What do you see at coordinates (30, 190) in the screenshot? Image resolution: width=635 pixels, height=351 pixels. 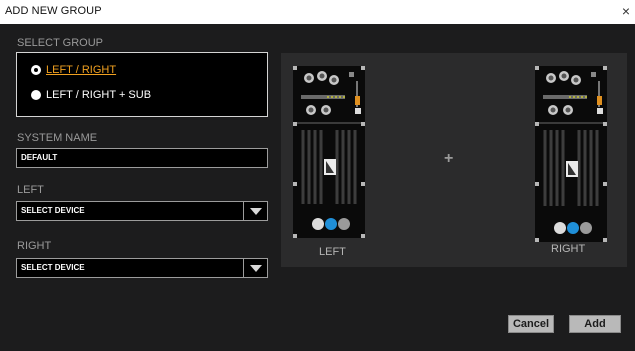 I see `left-label: LEFT` at bounding box center [30, 190].